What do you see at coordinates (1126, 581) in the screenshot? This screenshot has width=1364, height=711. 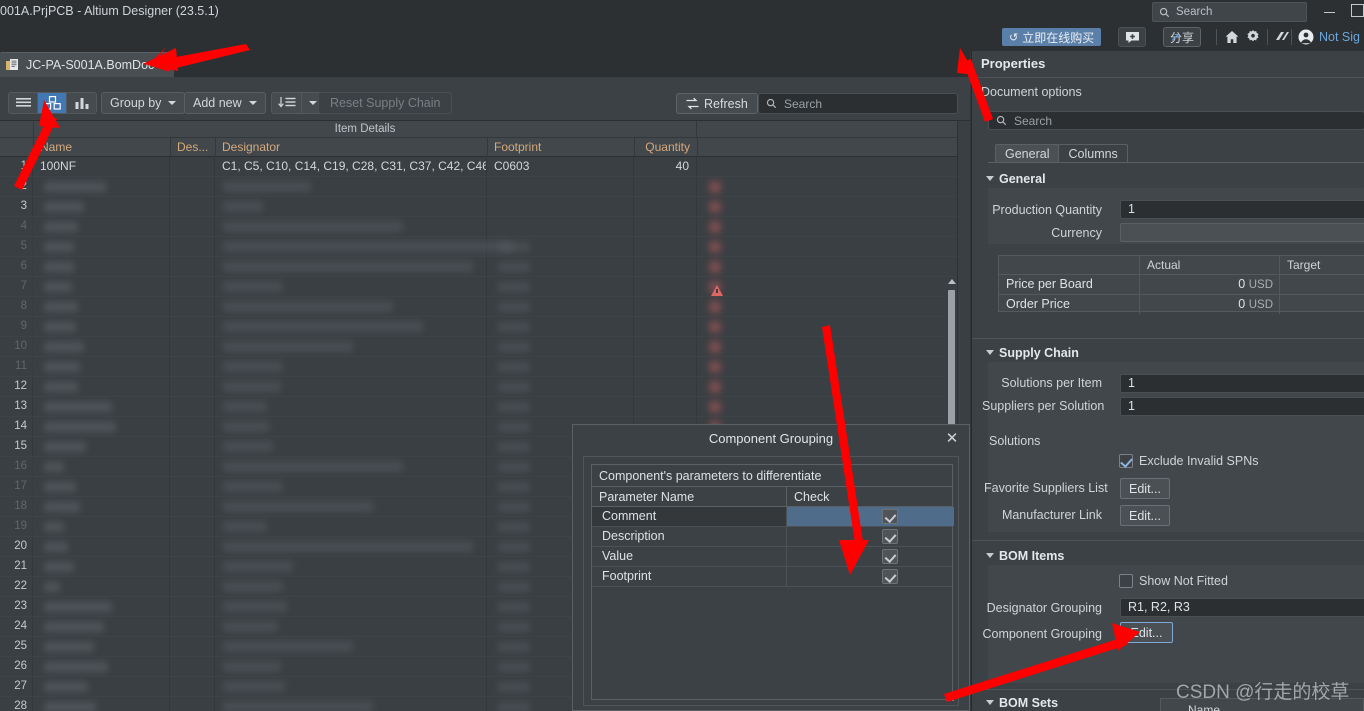 I see `show-not-fitted-checkbox` at bounding box center [1126, 581].